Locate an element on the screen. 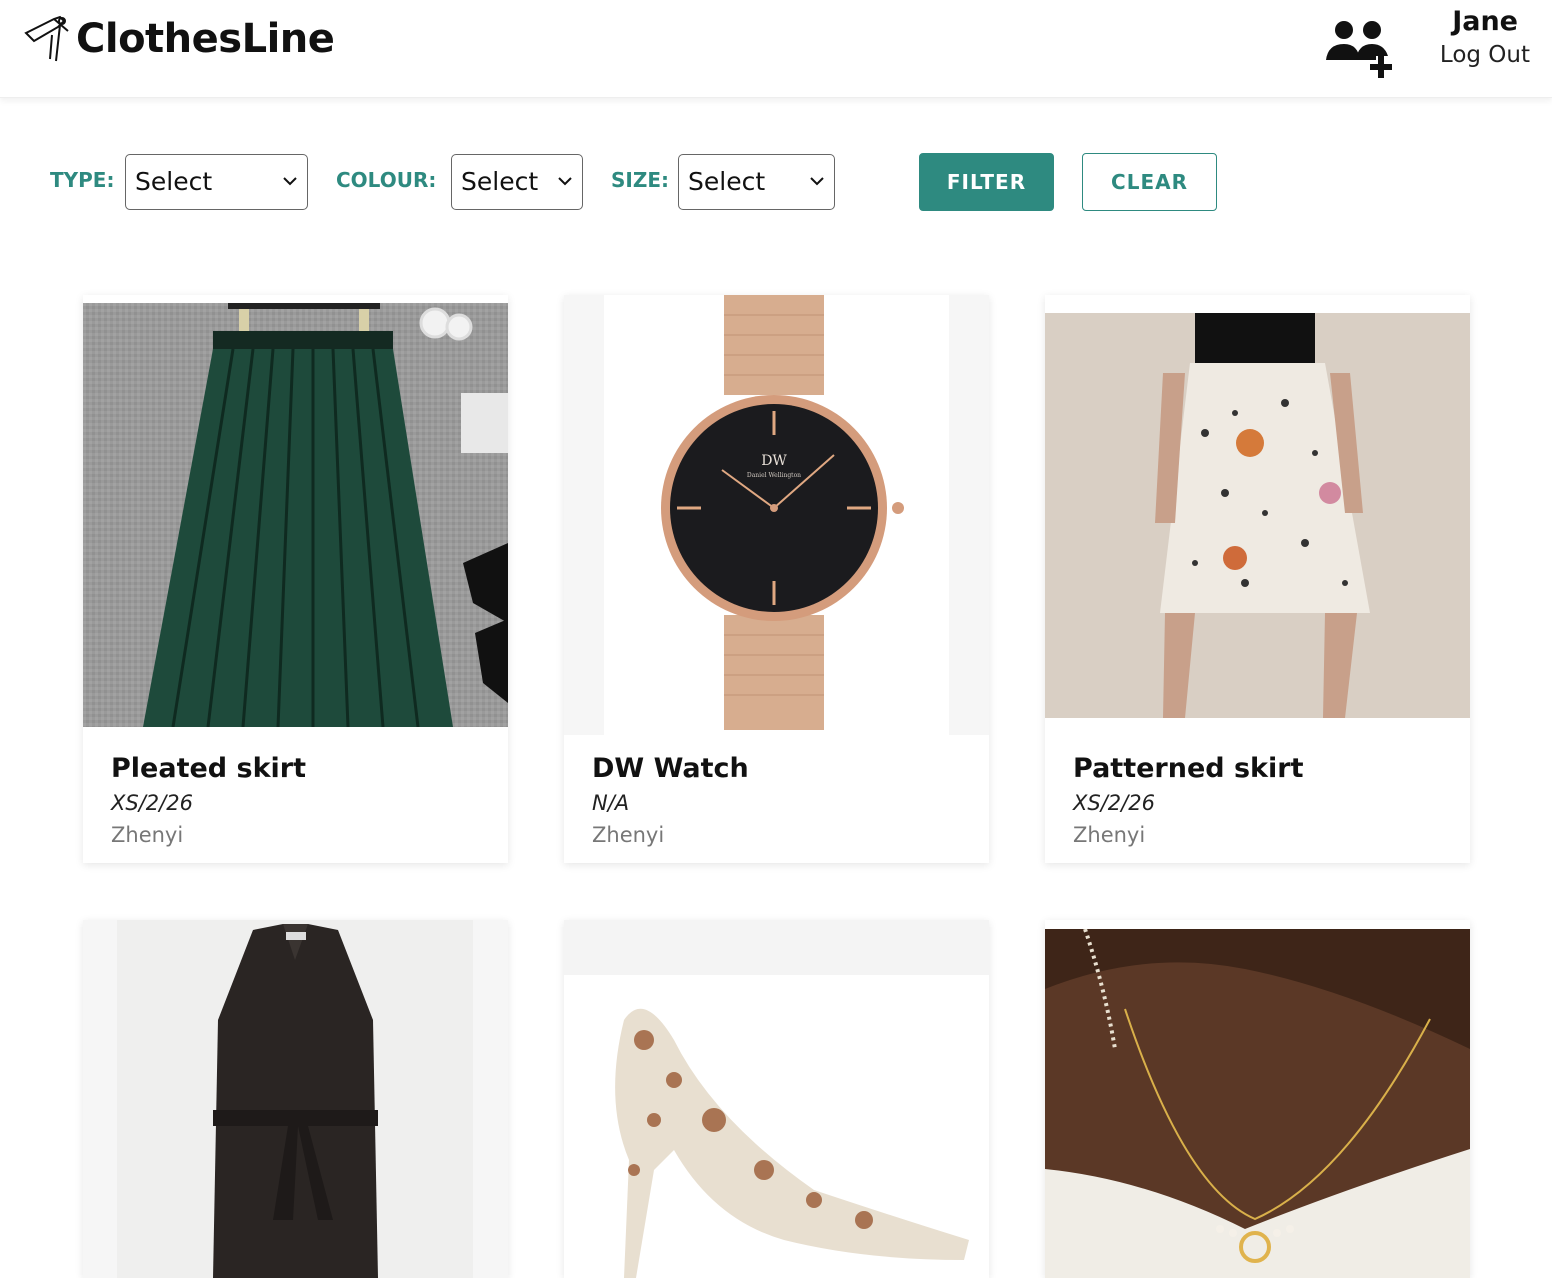 This screenshot has width=1552, height=1278. type-select: Select is located at coordinates (216, 182).